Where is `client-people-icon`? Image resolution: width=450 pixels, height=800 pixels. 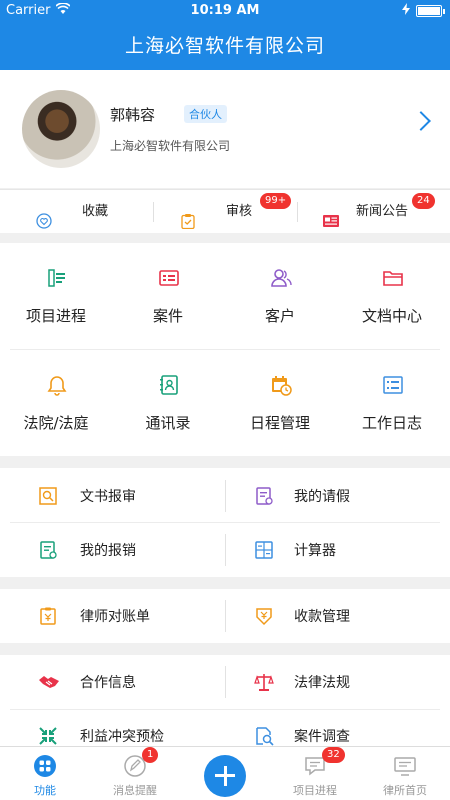
client-people-icon is located at coordinates (281, 278).